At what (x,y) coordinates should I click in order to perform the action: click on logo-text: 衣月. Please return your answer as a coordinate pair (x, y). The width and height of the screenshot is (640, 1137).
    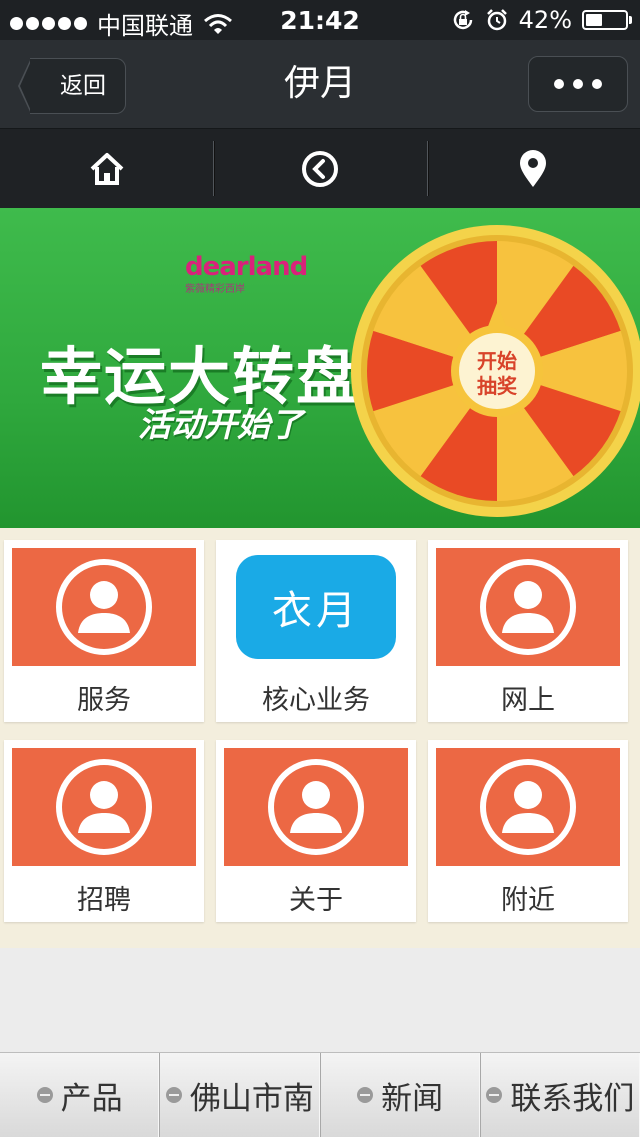
    Looking at the image, I should click on (316, 611).